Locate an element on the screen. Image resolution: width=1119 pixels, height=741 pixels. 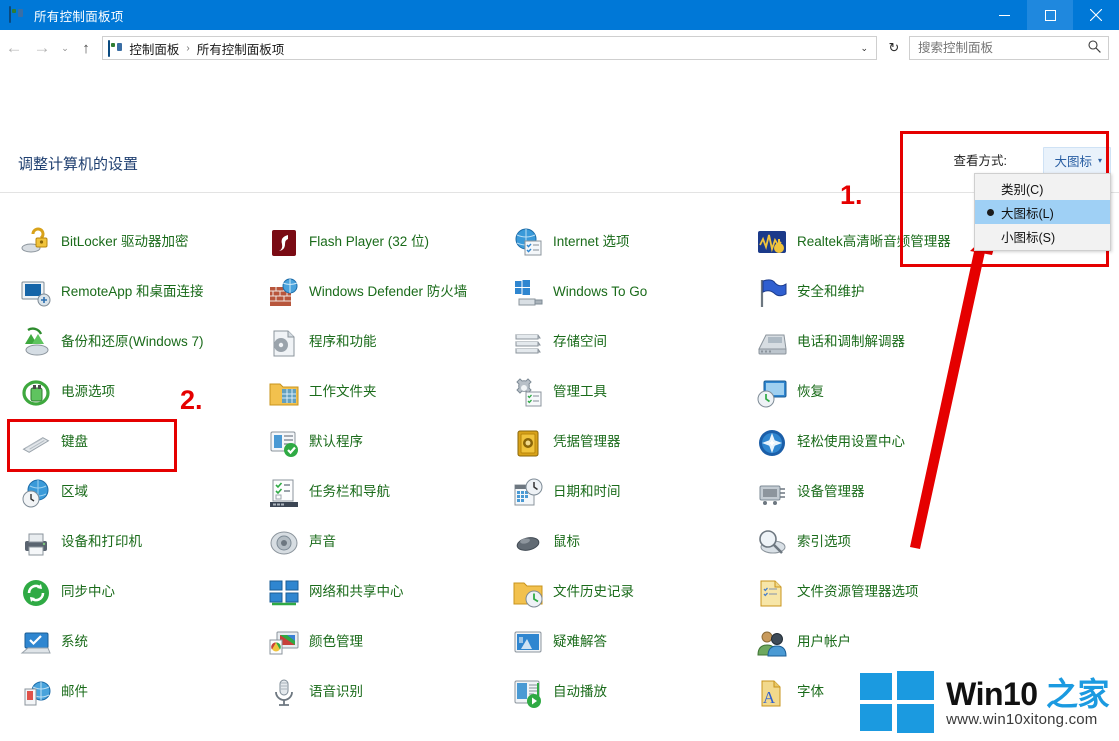
control-panel-item-backup-restore: 备份和还原(Windows 7) is located at coordinates (136, 343).